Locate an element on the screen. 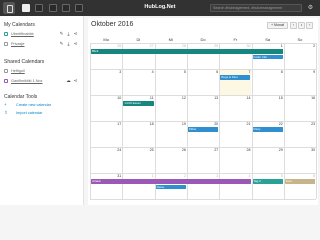 The height and width of the screenshot is (240, 320). day-header: Sa is located at coordinates (268, 39).